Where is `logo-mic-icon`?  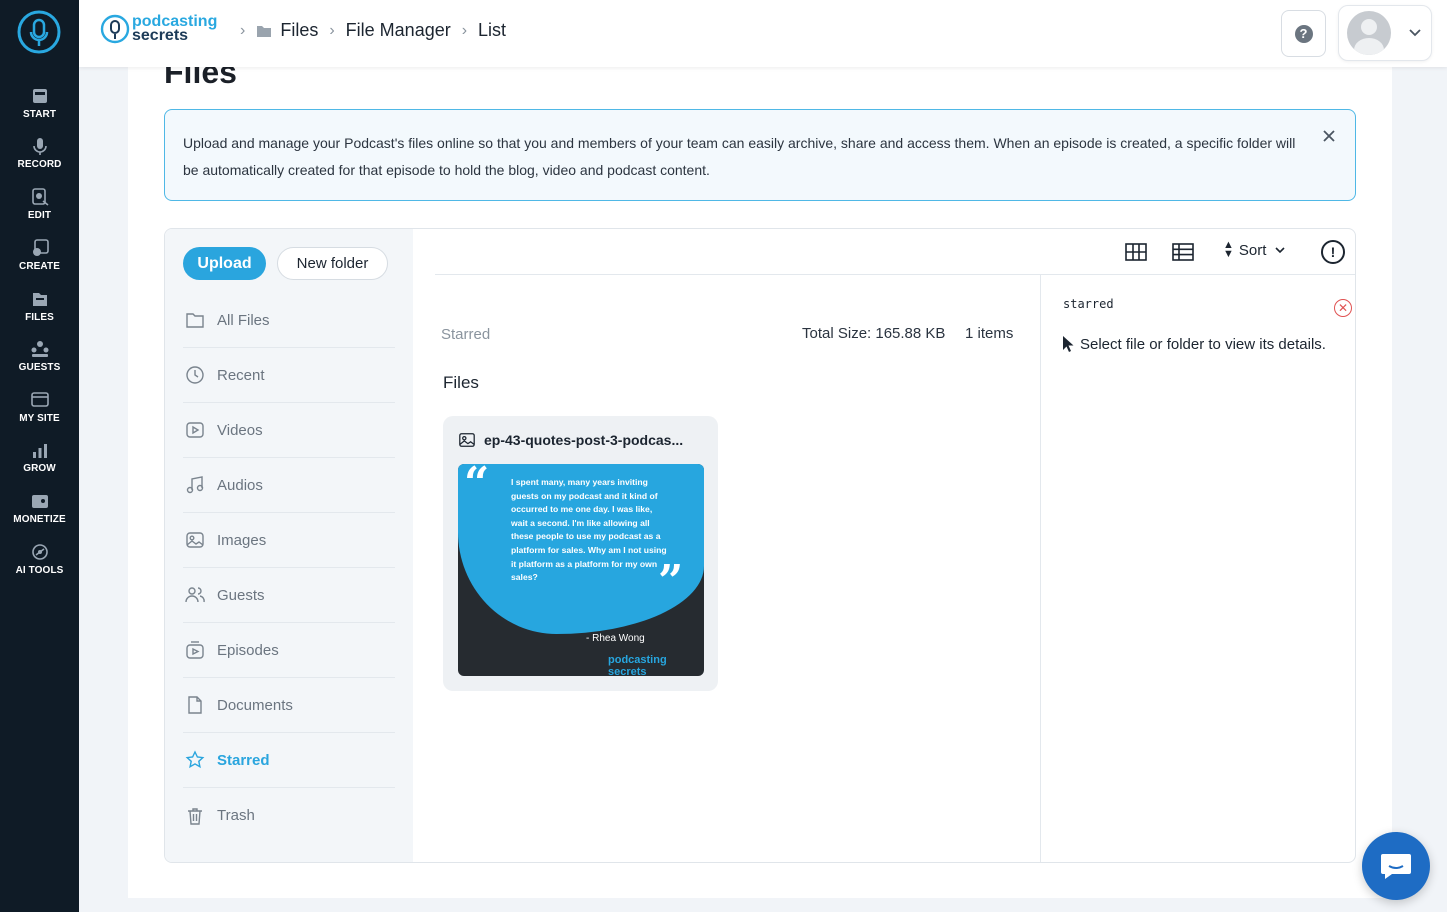
logo-mic-icon is located at coordinates (115, 29).